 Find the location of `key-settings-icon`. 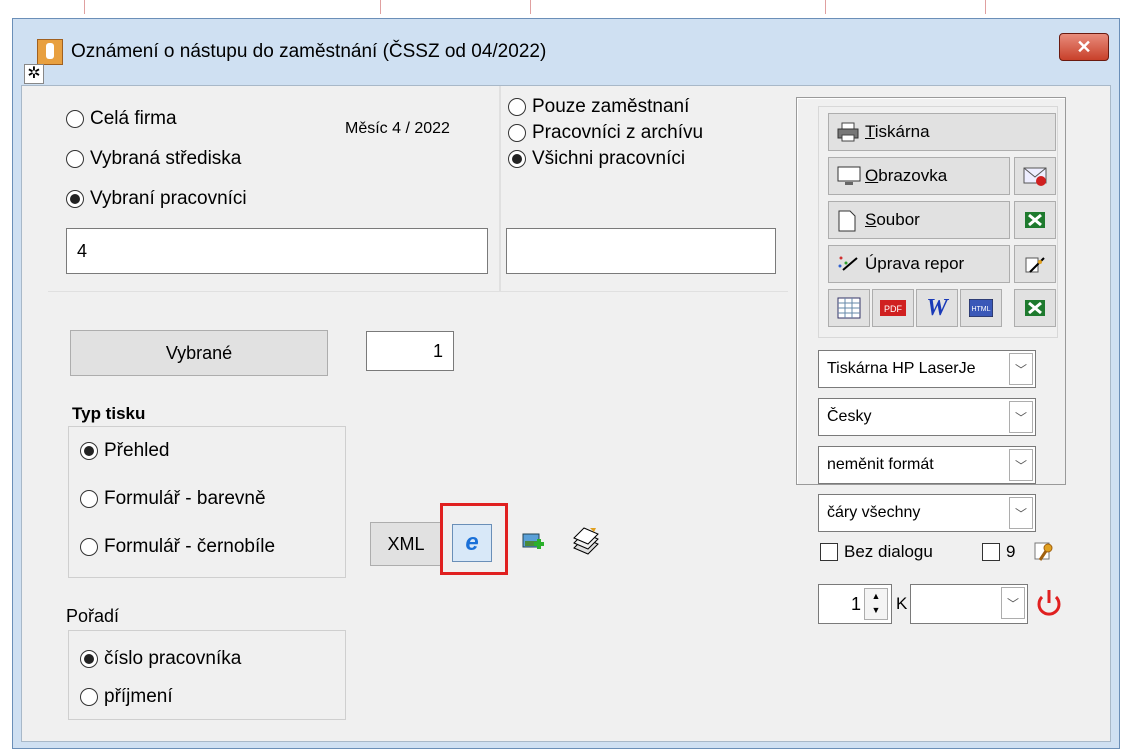

key-settings-icon is located at coordinates (1044, 552).